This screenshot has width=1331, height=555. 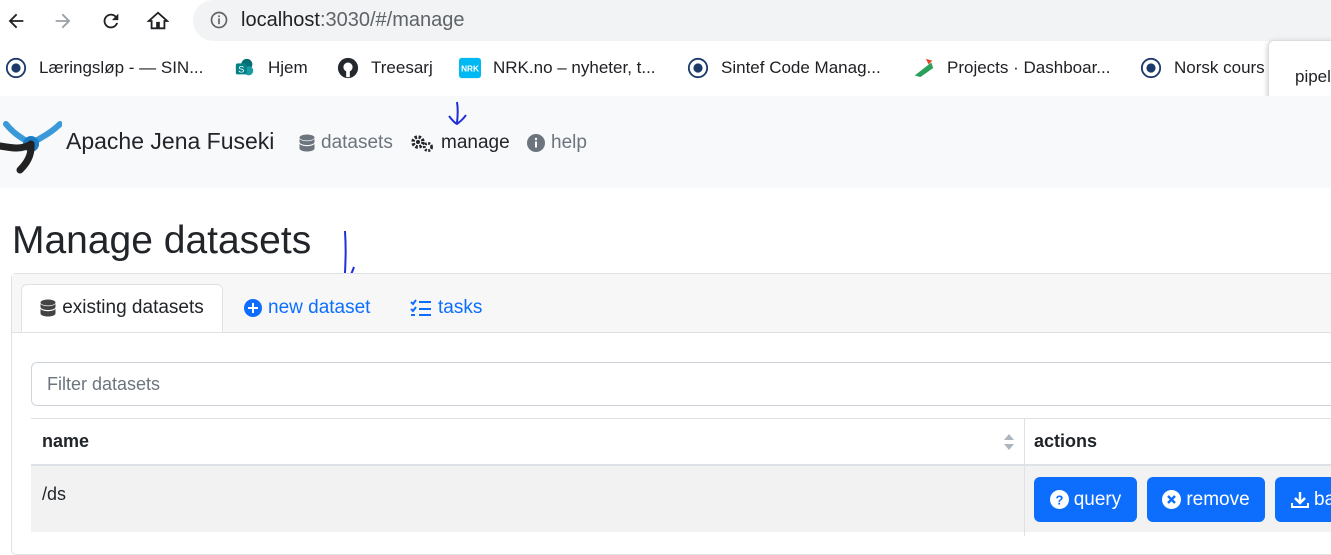 What do you see at coordinates (1009, 444) in the screenshot?
I see `sort-icon` at bounding box center [1009, 444].